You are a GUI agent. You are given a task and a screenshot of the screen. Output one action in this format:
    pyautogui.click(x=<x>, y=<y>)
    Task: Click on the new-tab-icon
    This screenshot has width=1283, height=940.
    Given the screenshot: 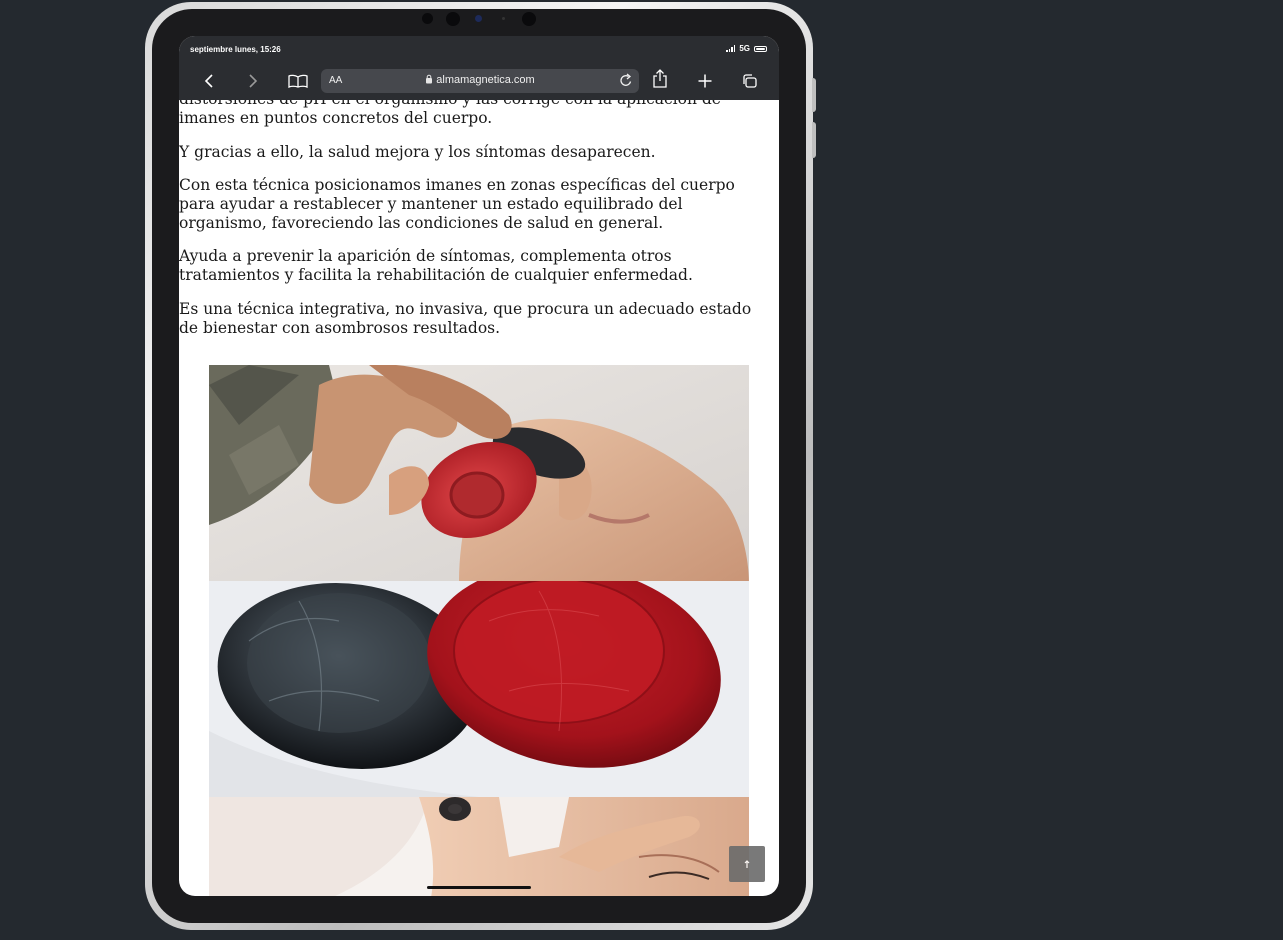 What is the action you would take?
    pyautogui.click(x=705, y=81)
    